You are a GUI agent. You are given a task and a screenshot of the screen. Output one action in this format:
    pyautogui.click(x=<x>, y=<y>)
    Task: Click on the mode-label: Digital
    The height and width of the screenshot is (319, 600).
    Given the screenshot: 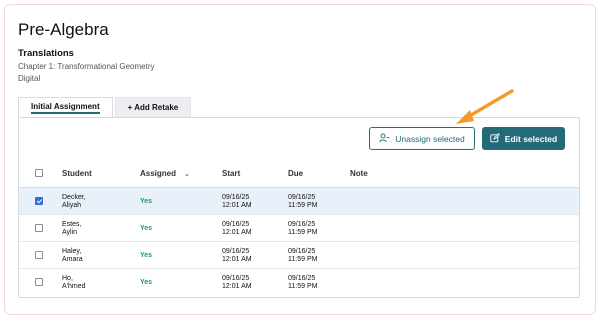 What is the action you would take?
    pyautogui.click(x=29, y=78)
    